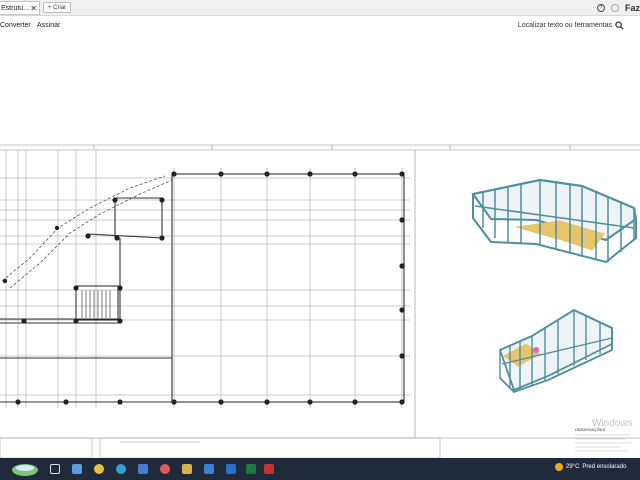  What do you see at coordinates (614, 8) in the screenshot?
I see `notification-icon` at bounding box center [614, 8].